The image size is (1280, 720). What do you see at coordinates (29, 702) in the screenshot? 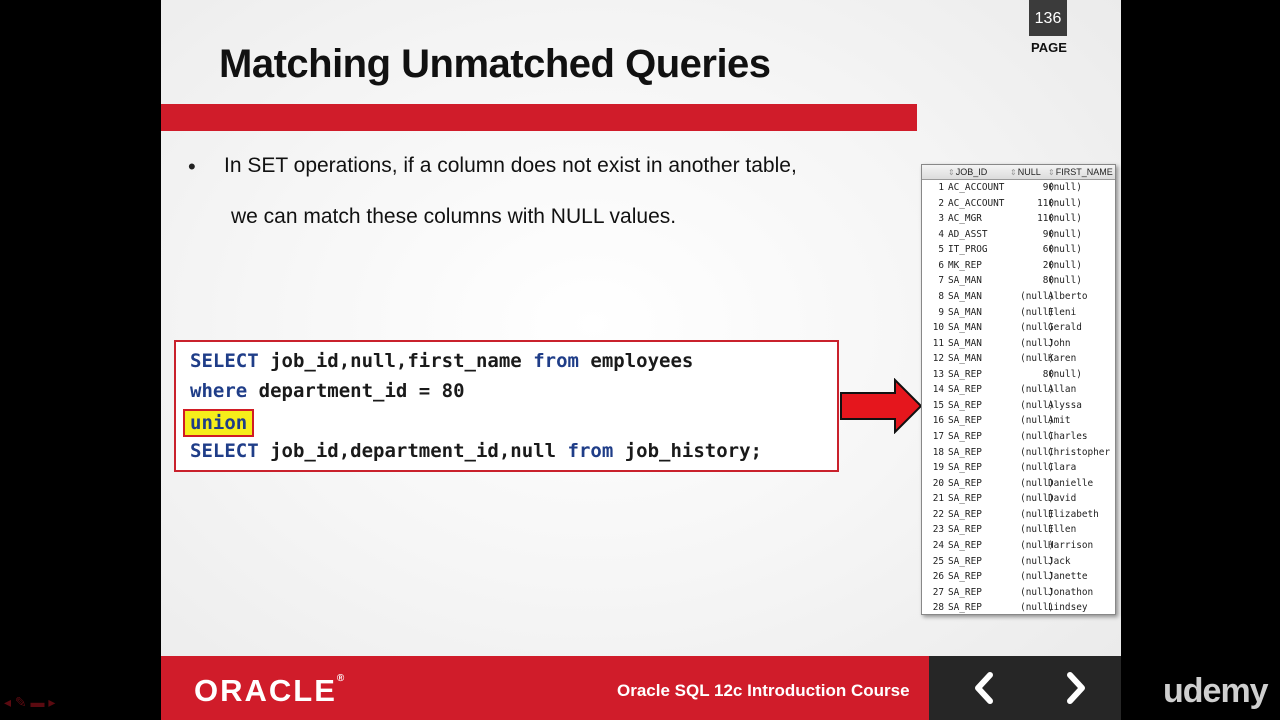
I see `player-controls-icon: ◂ ✎ ▬ ▸` at bounding box center [29, 702].